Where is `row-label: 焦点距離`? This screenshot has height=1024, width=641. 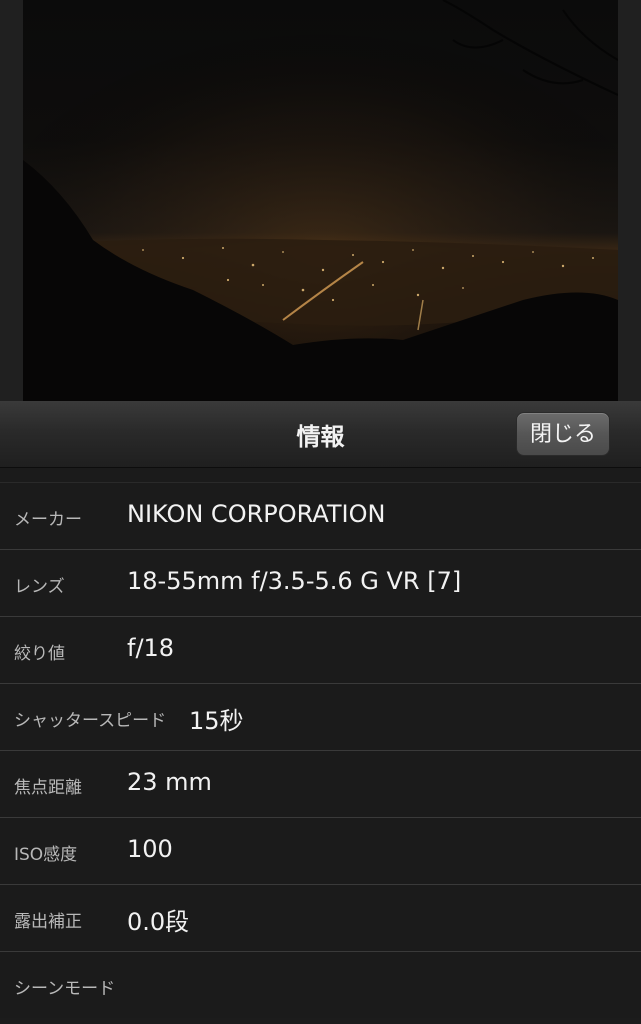
row-label: 焦点距離 is located at coordinates (48, 788).